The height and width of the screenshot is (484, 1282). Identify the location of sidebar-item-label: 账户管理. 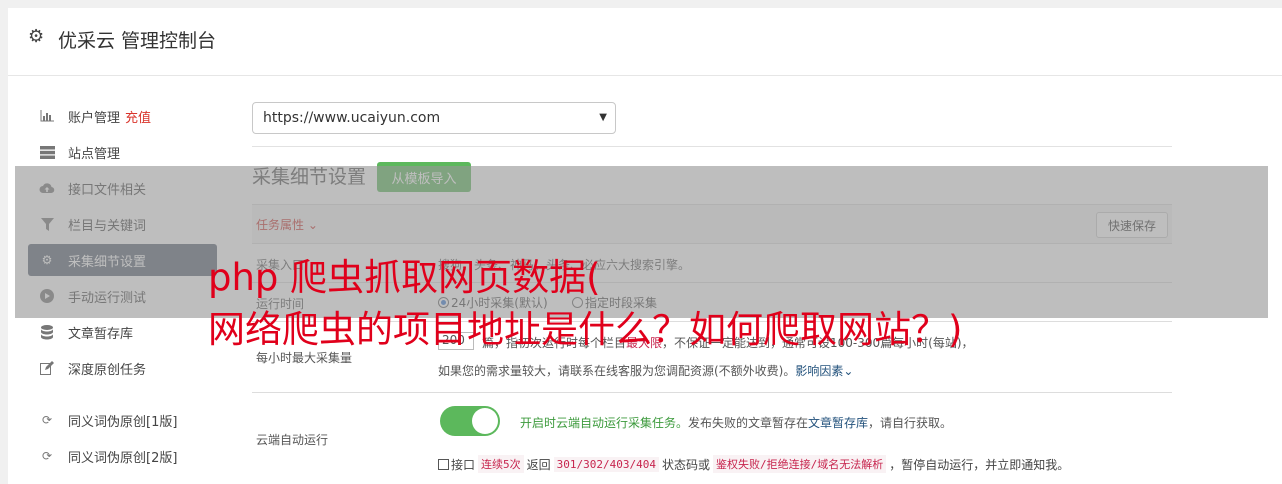
(94, 118).